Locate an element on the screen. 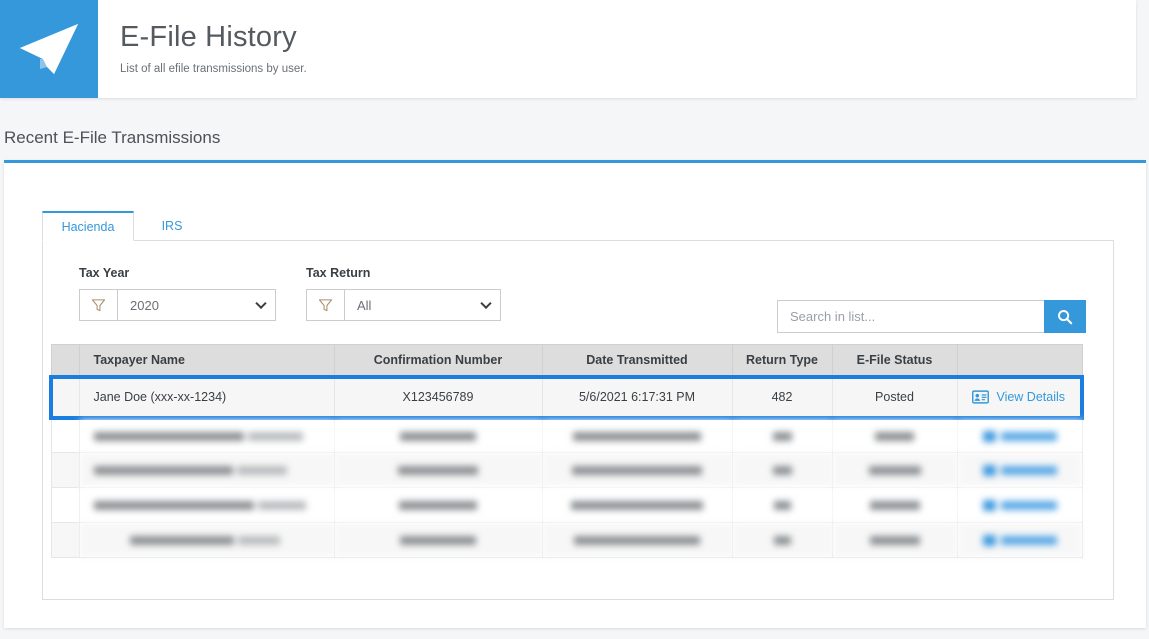 This screenshot has width=1149, height=639. cell-actions: View Details is located at coordinates (1020, 397).